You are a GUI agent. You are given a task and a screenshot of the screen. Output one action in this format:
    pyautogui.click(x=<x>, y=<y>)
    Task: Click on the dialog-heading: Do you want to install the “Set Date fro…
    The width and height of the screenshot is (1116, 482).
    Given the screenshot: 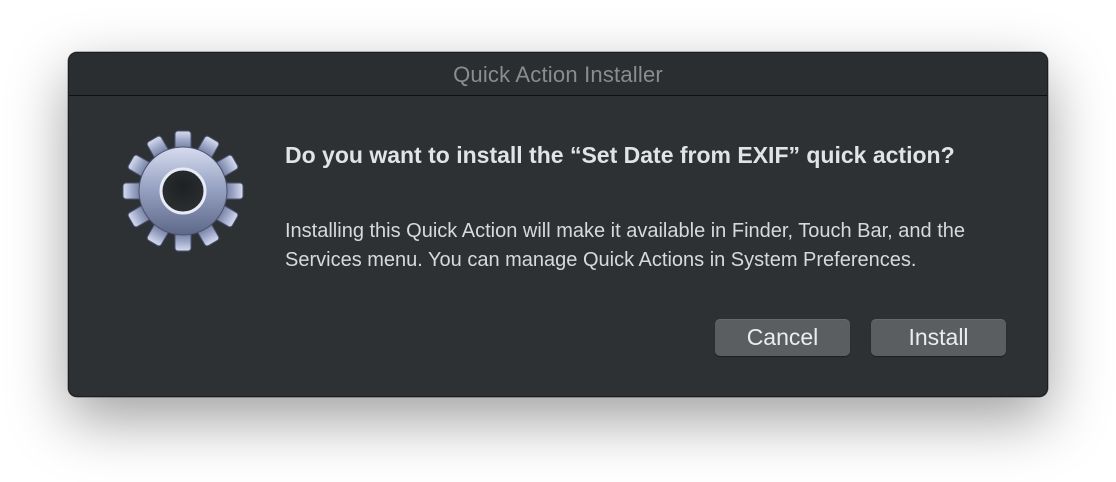 What is the action you would take?
    pyautogui.click(x=620, y=155)
    